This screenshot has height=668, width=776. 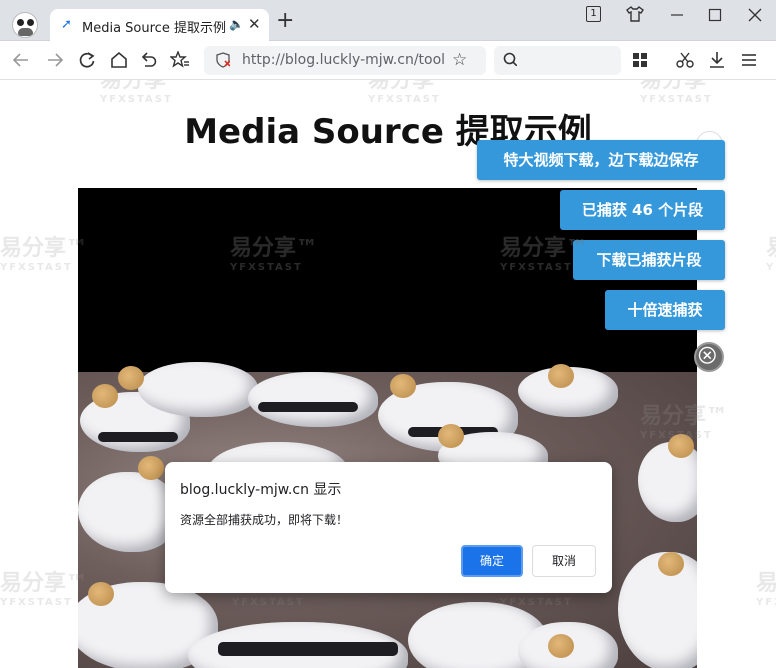 What do you see at coordinates (642, 210) in the screenshot?
I see `captured-count-button: 已捕获 46 个片段` at bounding box center [642, 210].